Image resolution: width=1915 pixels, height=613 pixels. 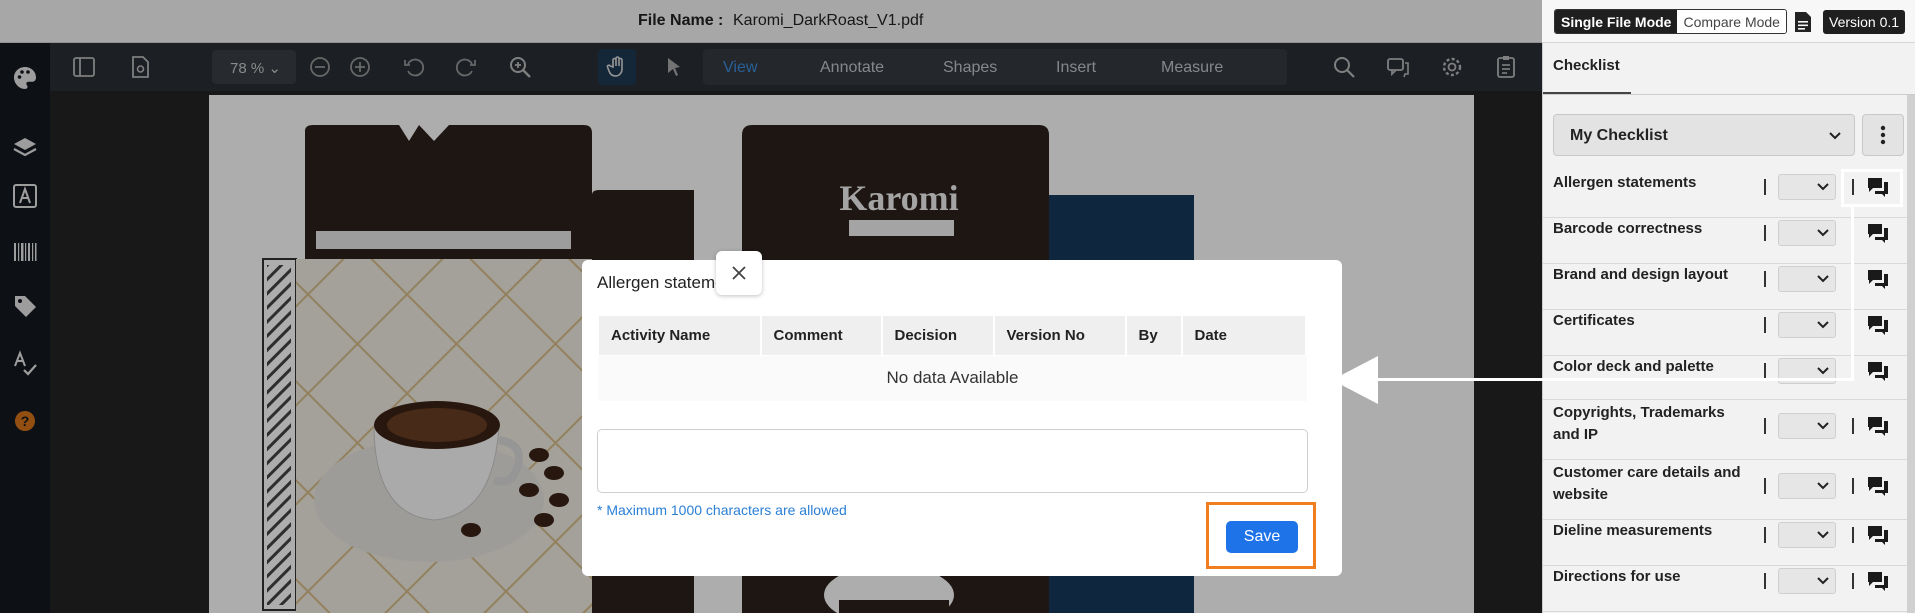 What do you see at coordinates (821, 335) in the screenshot?
I see `column-comment: Comment` at bounding box center [821, 335].